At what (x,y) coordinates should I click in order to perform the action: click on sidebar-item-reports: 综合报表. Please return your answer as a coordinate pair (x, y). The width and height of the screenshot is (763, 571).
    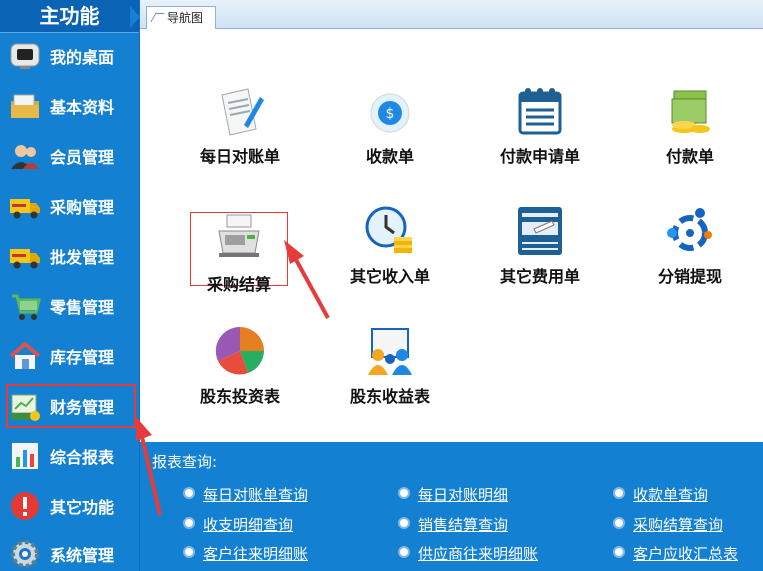
    Looking at the image, I should click on (72, 456).